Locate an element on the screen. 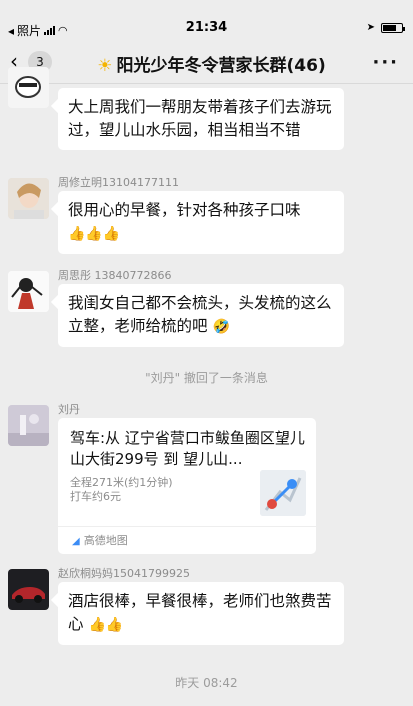  amap-icon: ◢ is located at coordinates (76, 541).